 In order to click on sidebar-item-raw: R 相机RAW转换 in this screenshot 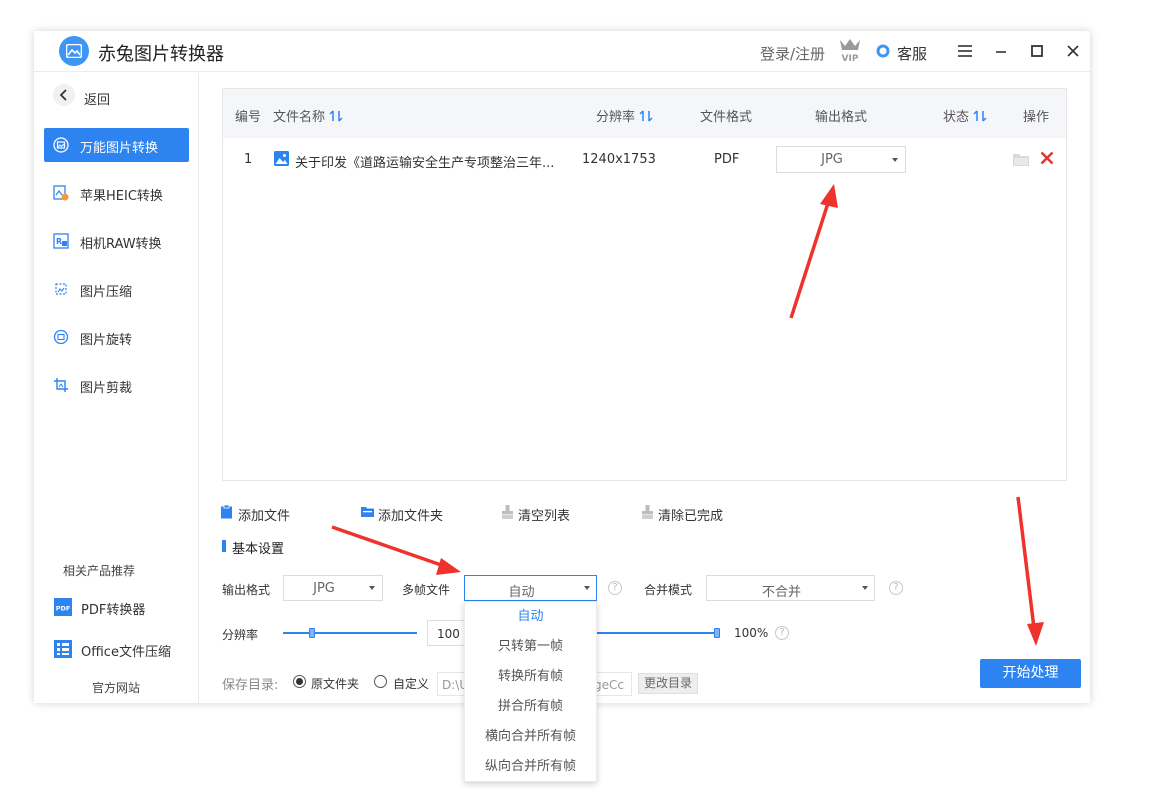, I will do `click(116, 241)`.